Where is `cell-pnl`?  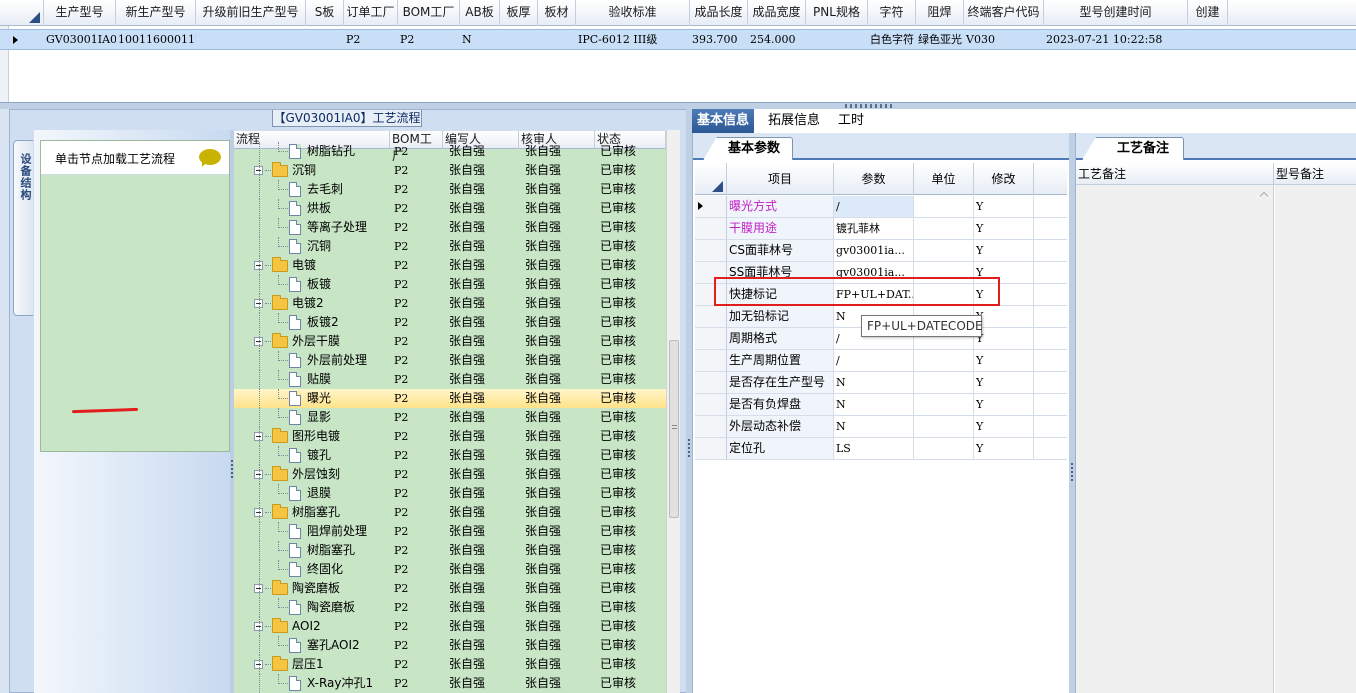 cell-pnl is located at coordinates (837, 40).